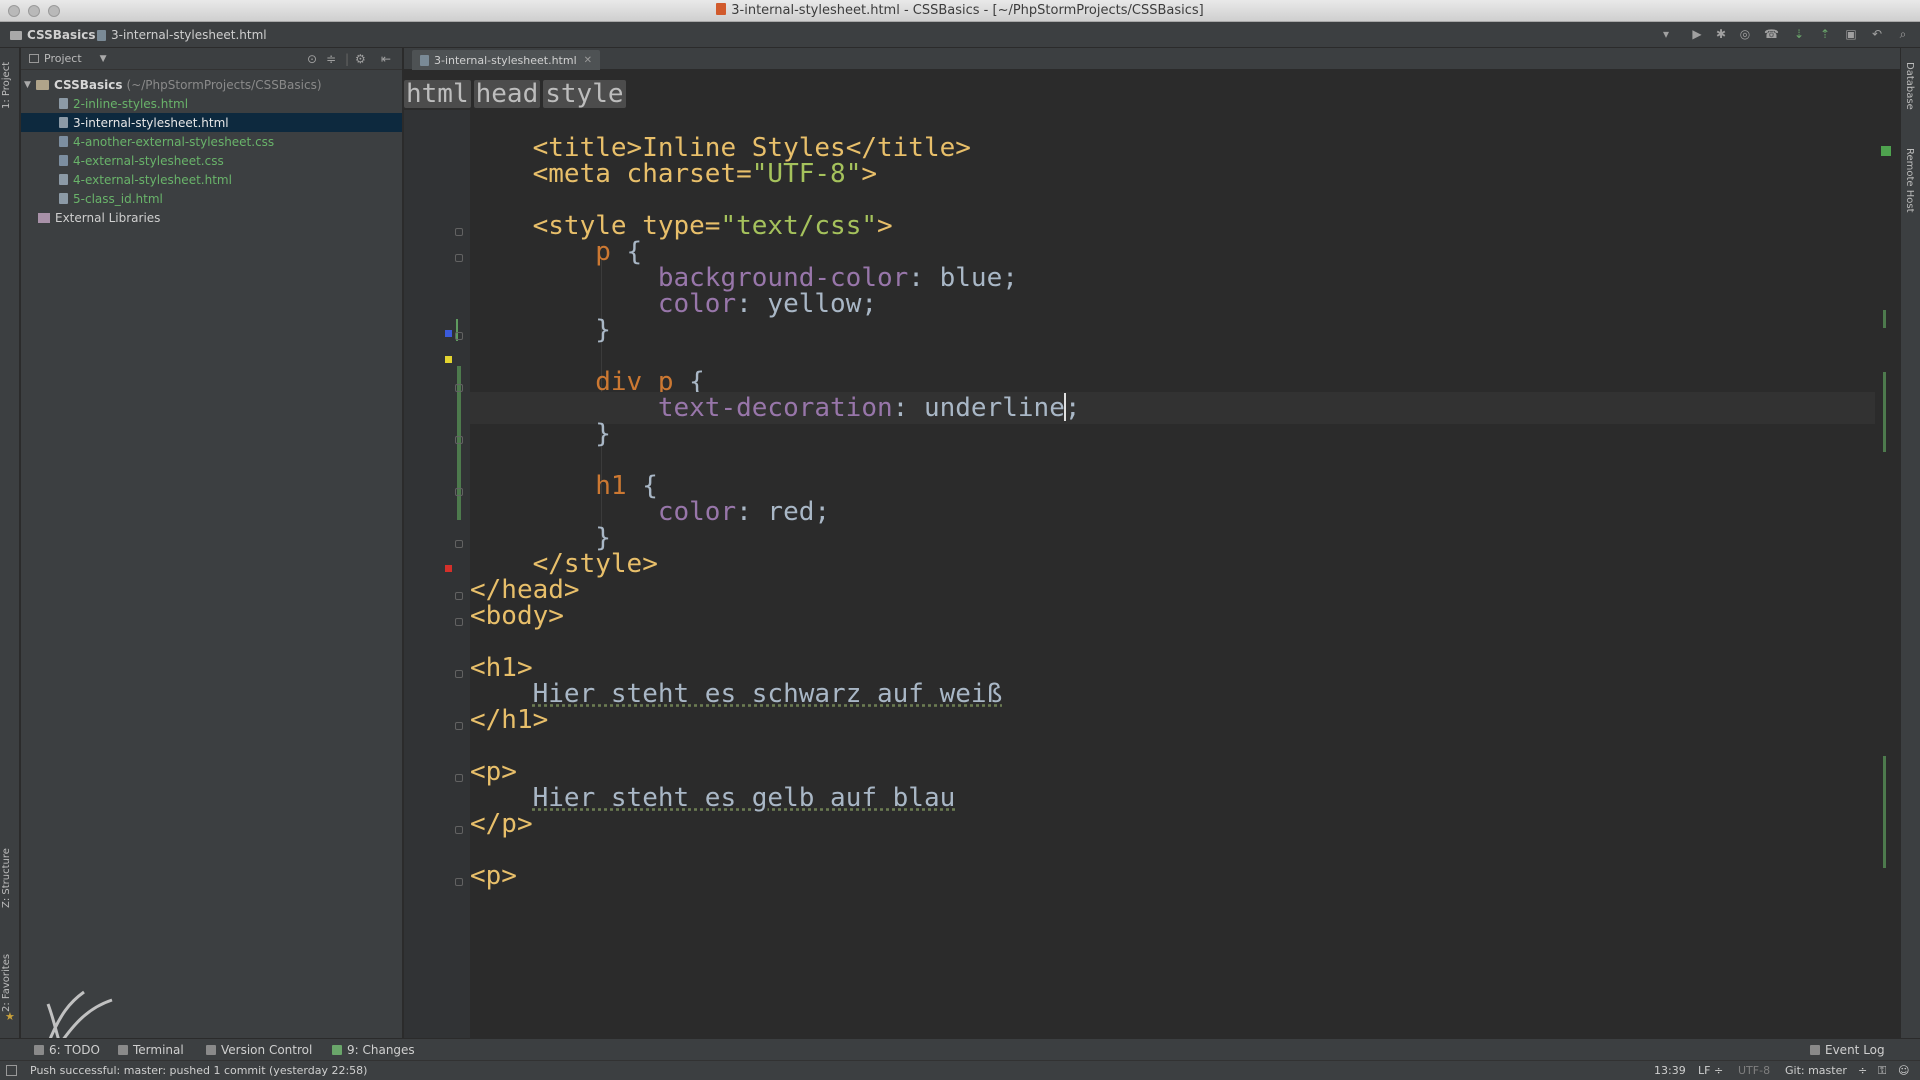 The image size is (1920, 1080). I want to click on tool-tab-project: 1: Project, so click(10, 85).